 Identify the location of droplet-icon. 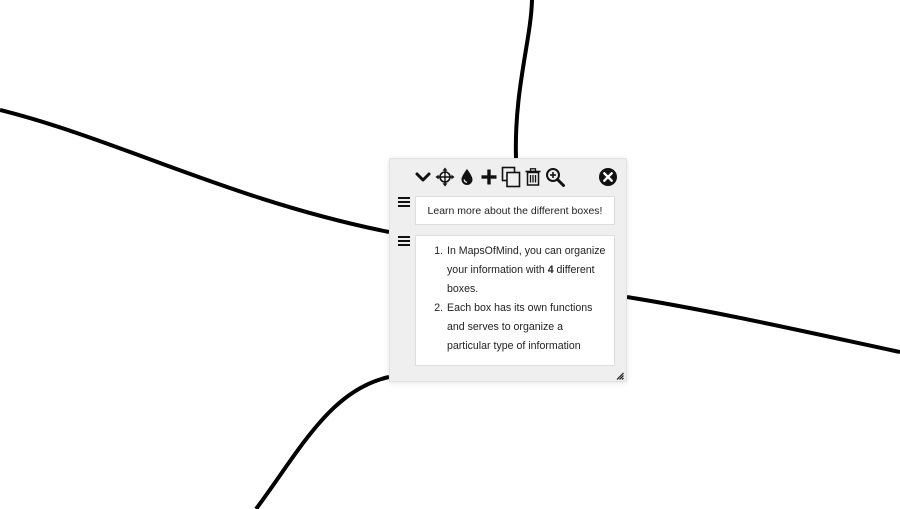
(467, 177).